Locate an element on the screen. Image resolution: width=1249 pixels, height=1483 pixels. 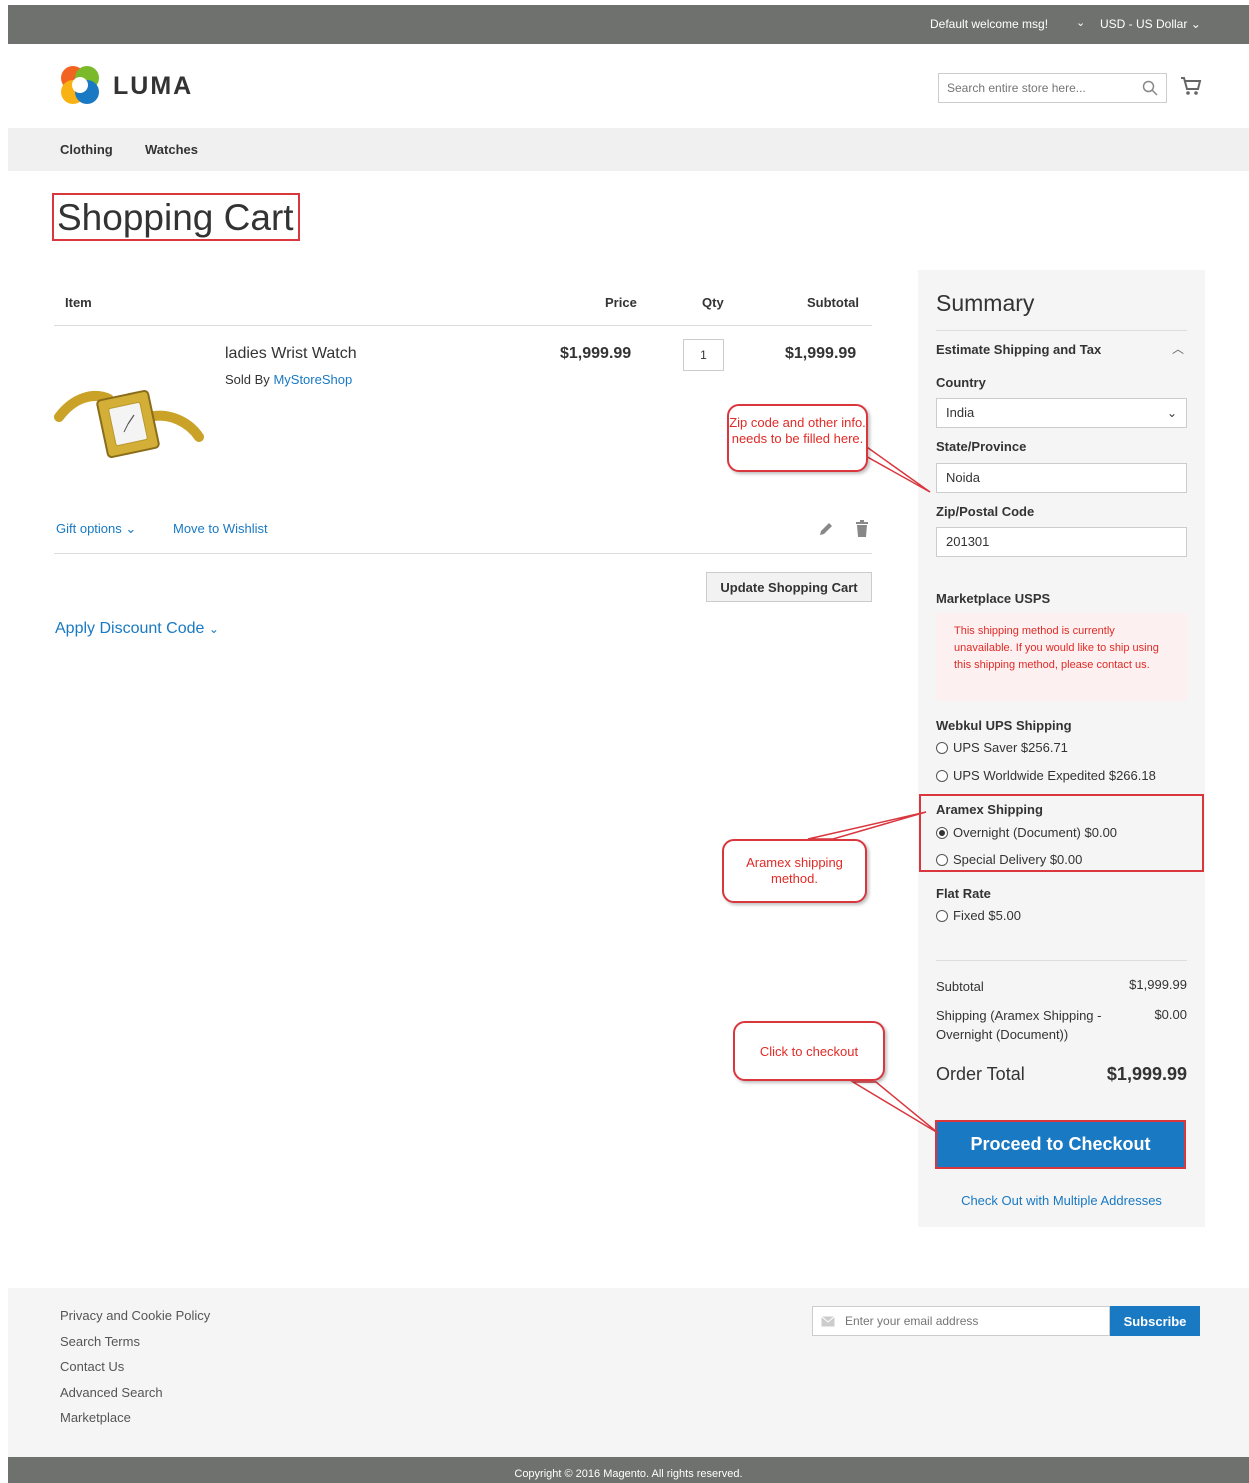
sold-by-label: Sold By is located at coordinates (247, 379).